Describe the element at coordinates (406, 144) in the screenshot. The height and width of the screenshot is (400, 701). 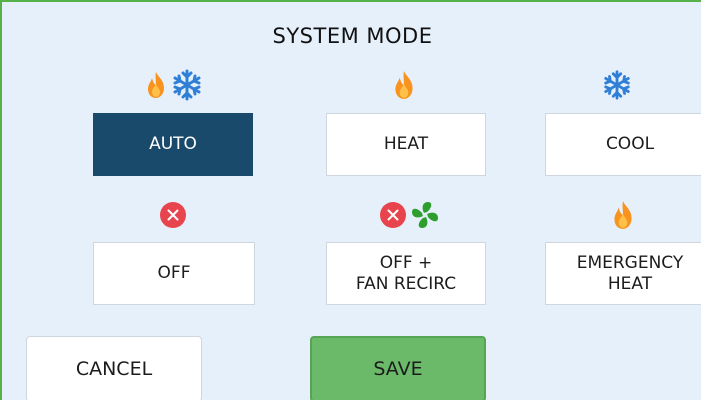
I see `mode-heat-button: HEAT` at that location.